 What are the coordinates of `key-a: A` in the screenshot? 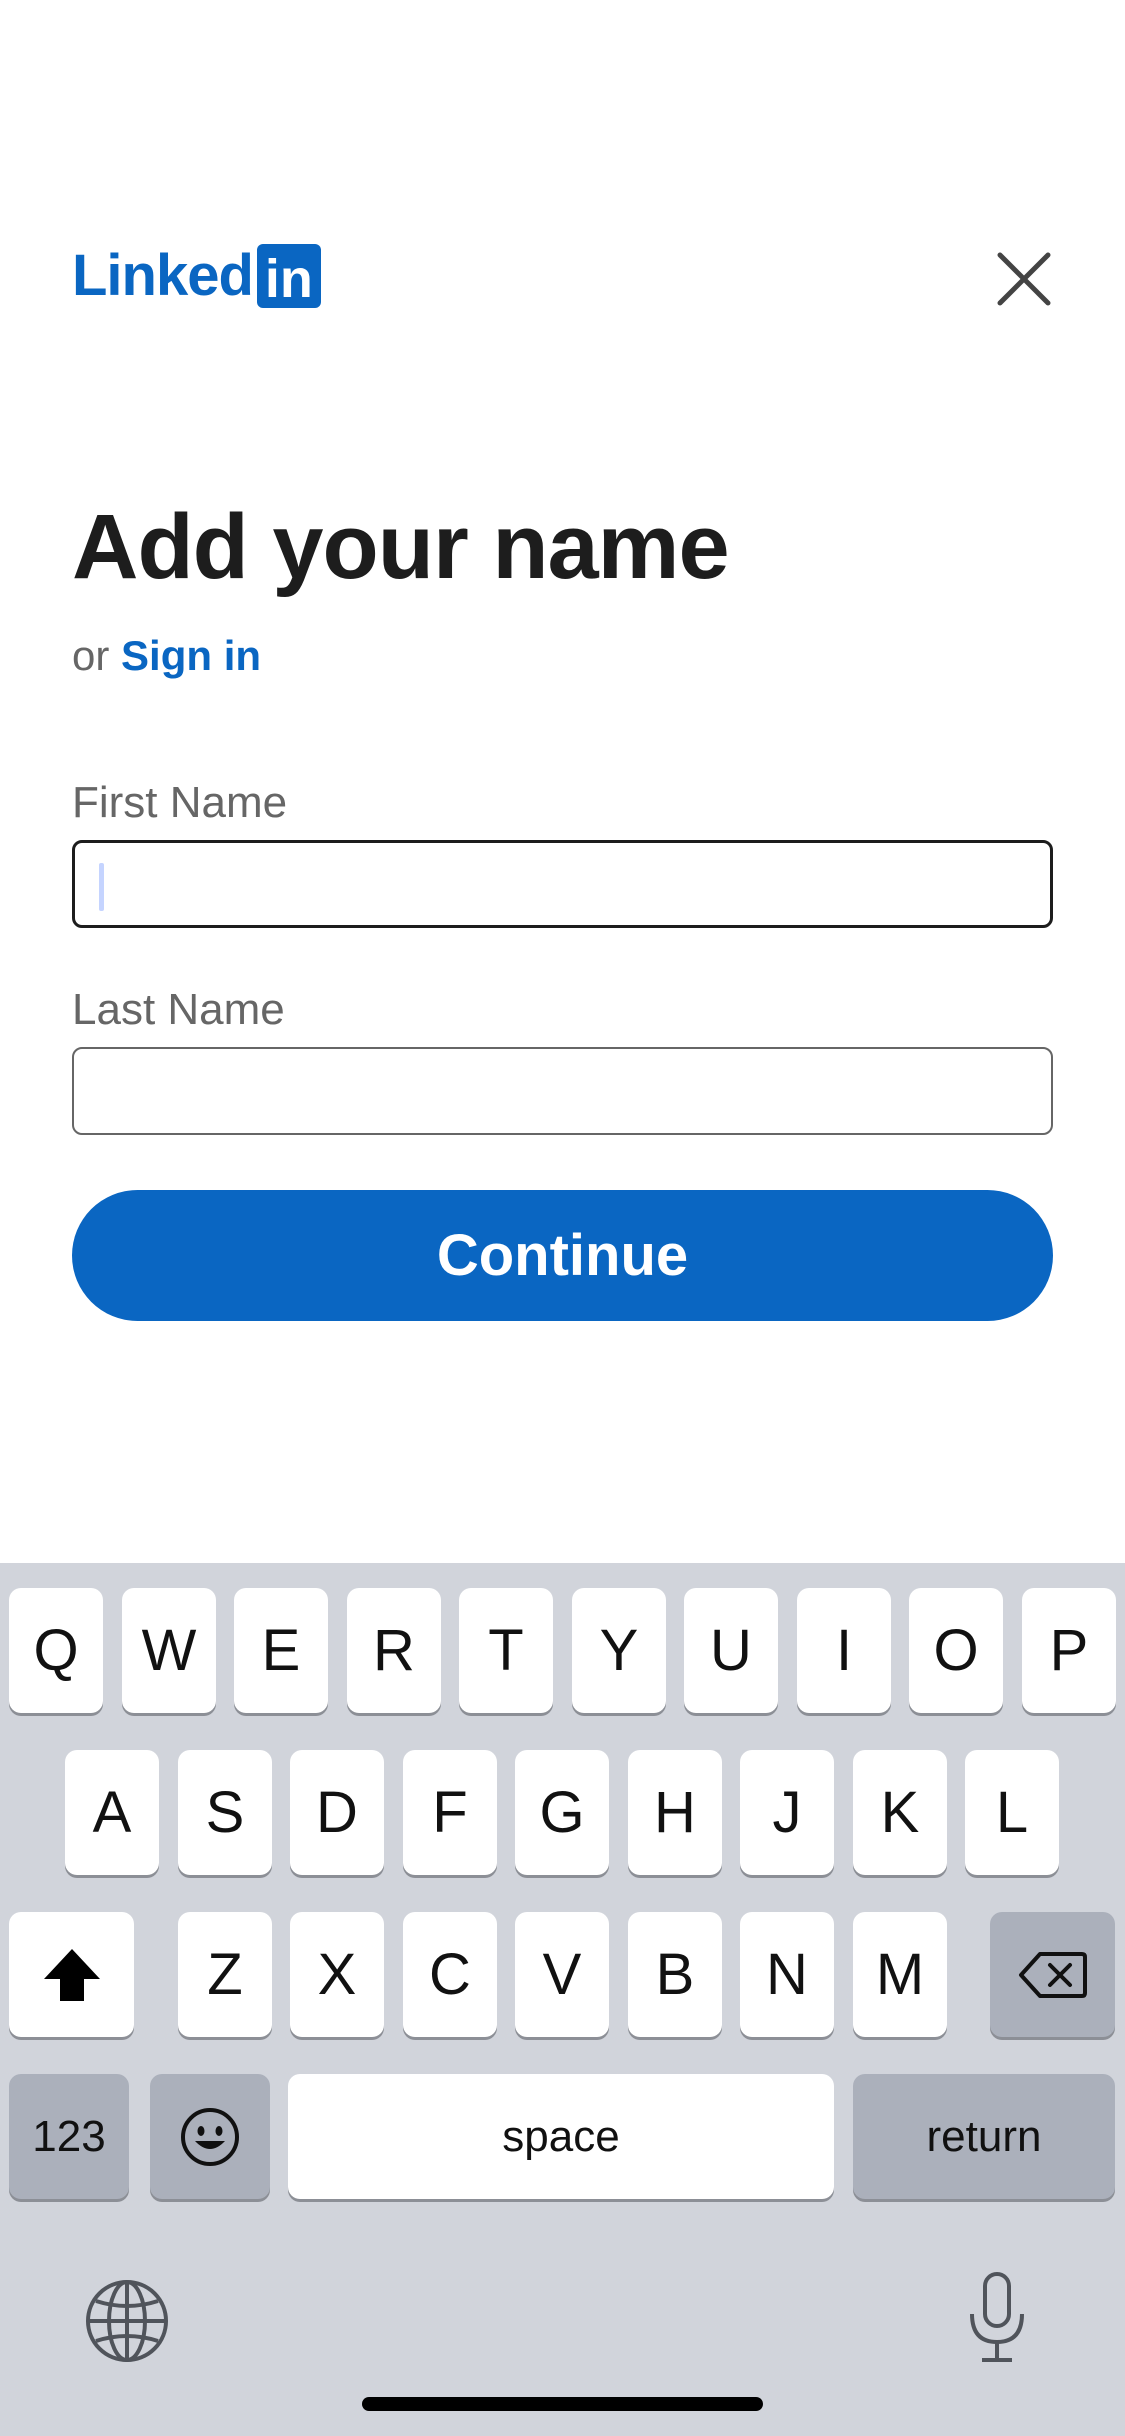 It's located at (112, 1812).